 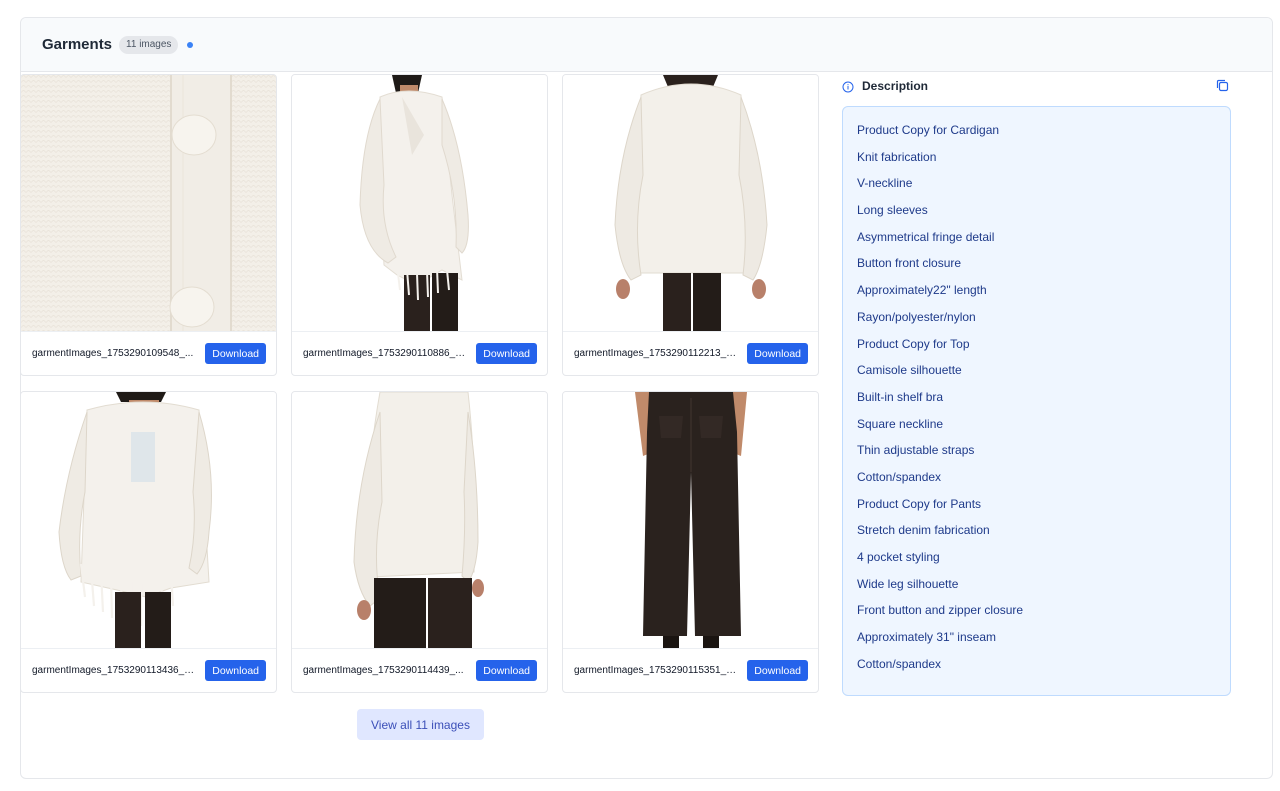 What do you see at coordinates (940, 610) in the screenshot?
I see `description-item: Front button and zipper closure` at bounding box center [940, 610].